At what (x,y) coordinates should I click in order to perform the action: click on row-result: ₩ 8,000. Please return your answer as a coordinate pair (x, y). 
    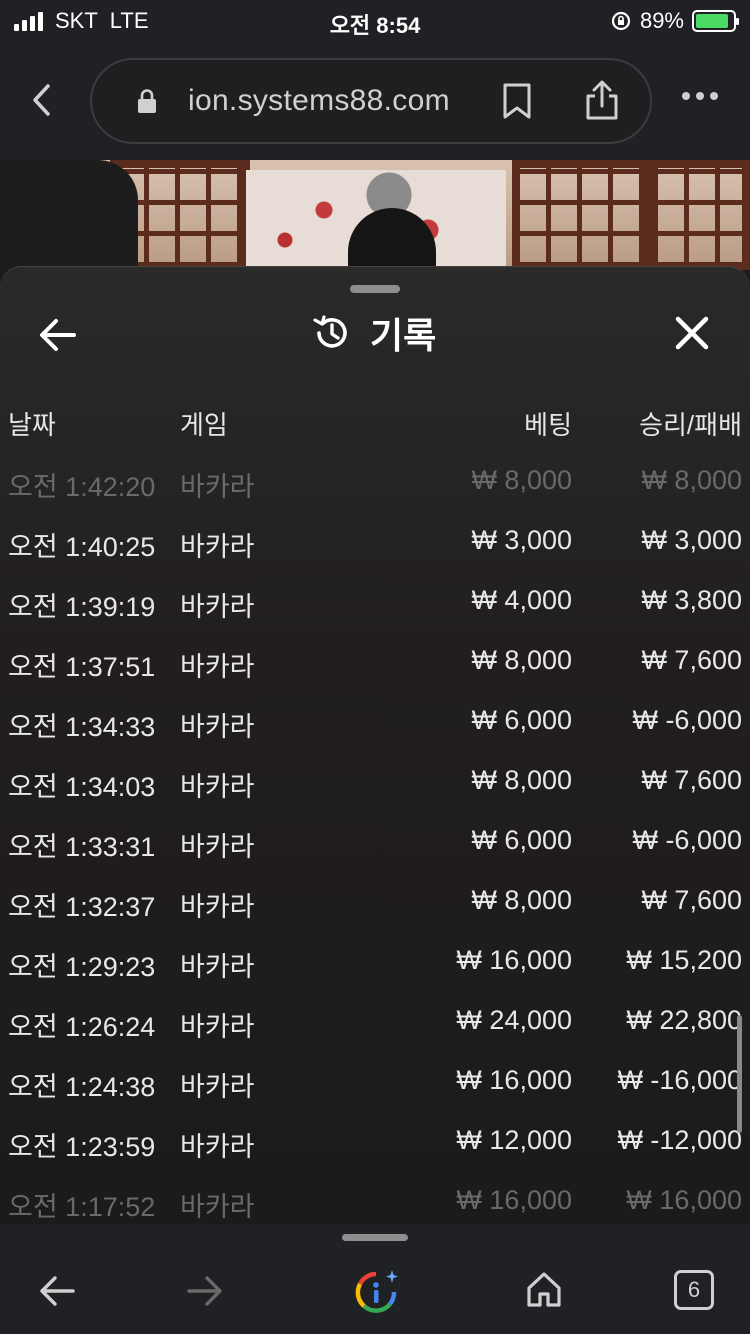
    Looking at the image, I should click on (691, 480).